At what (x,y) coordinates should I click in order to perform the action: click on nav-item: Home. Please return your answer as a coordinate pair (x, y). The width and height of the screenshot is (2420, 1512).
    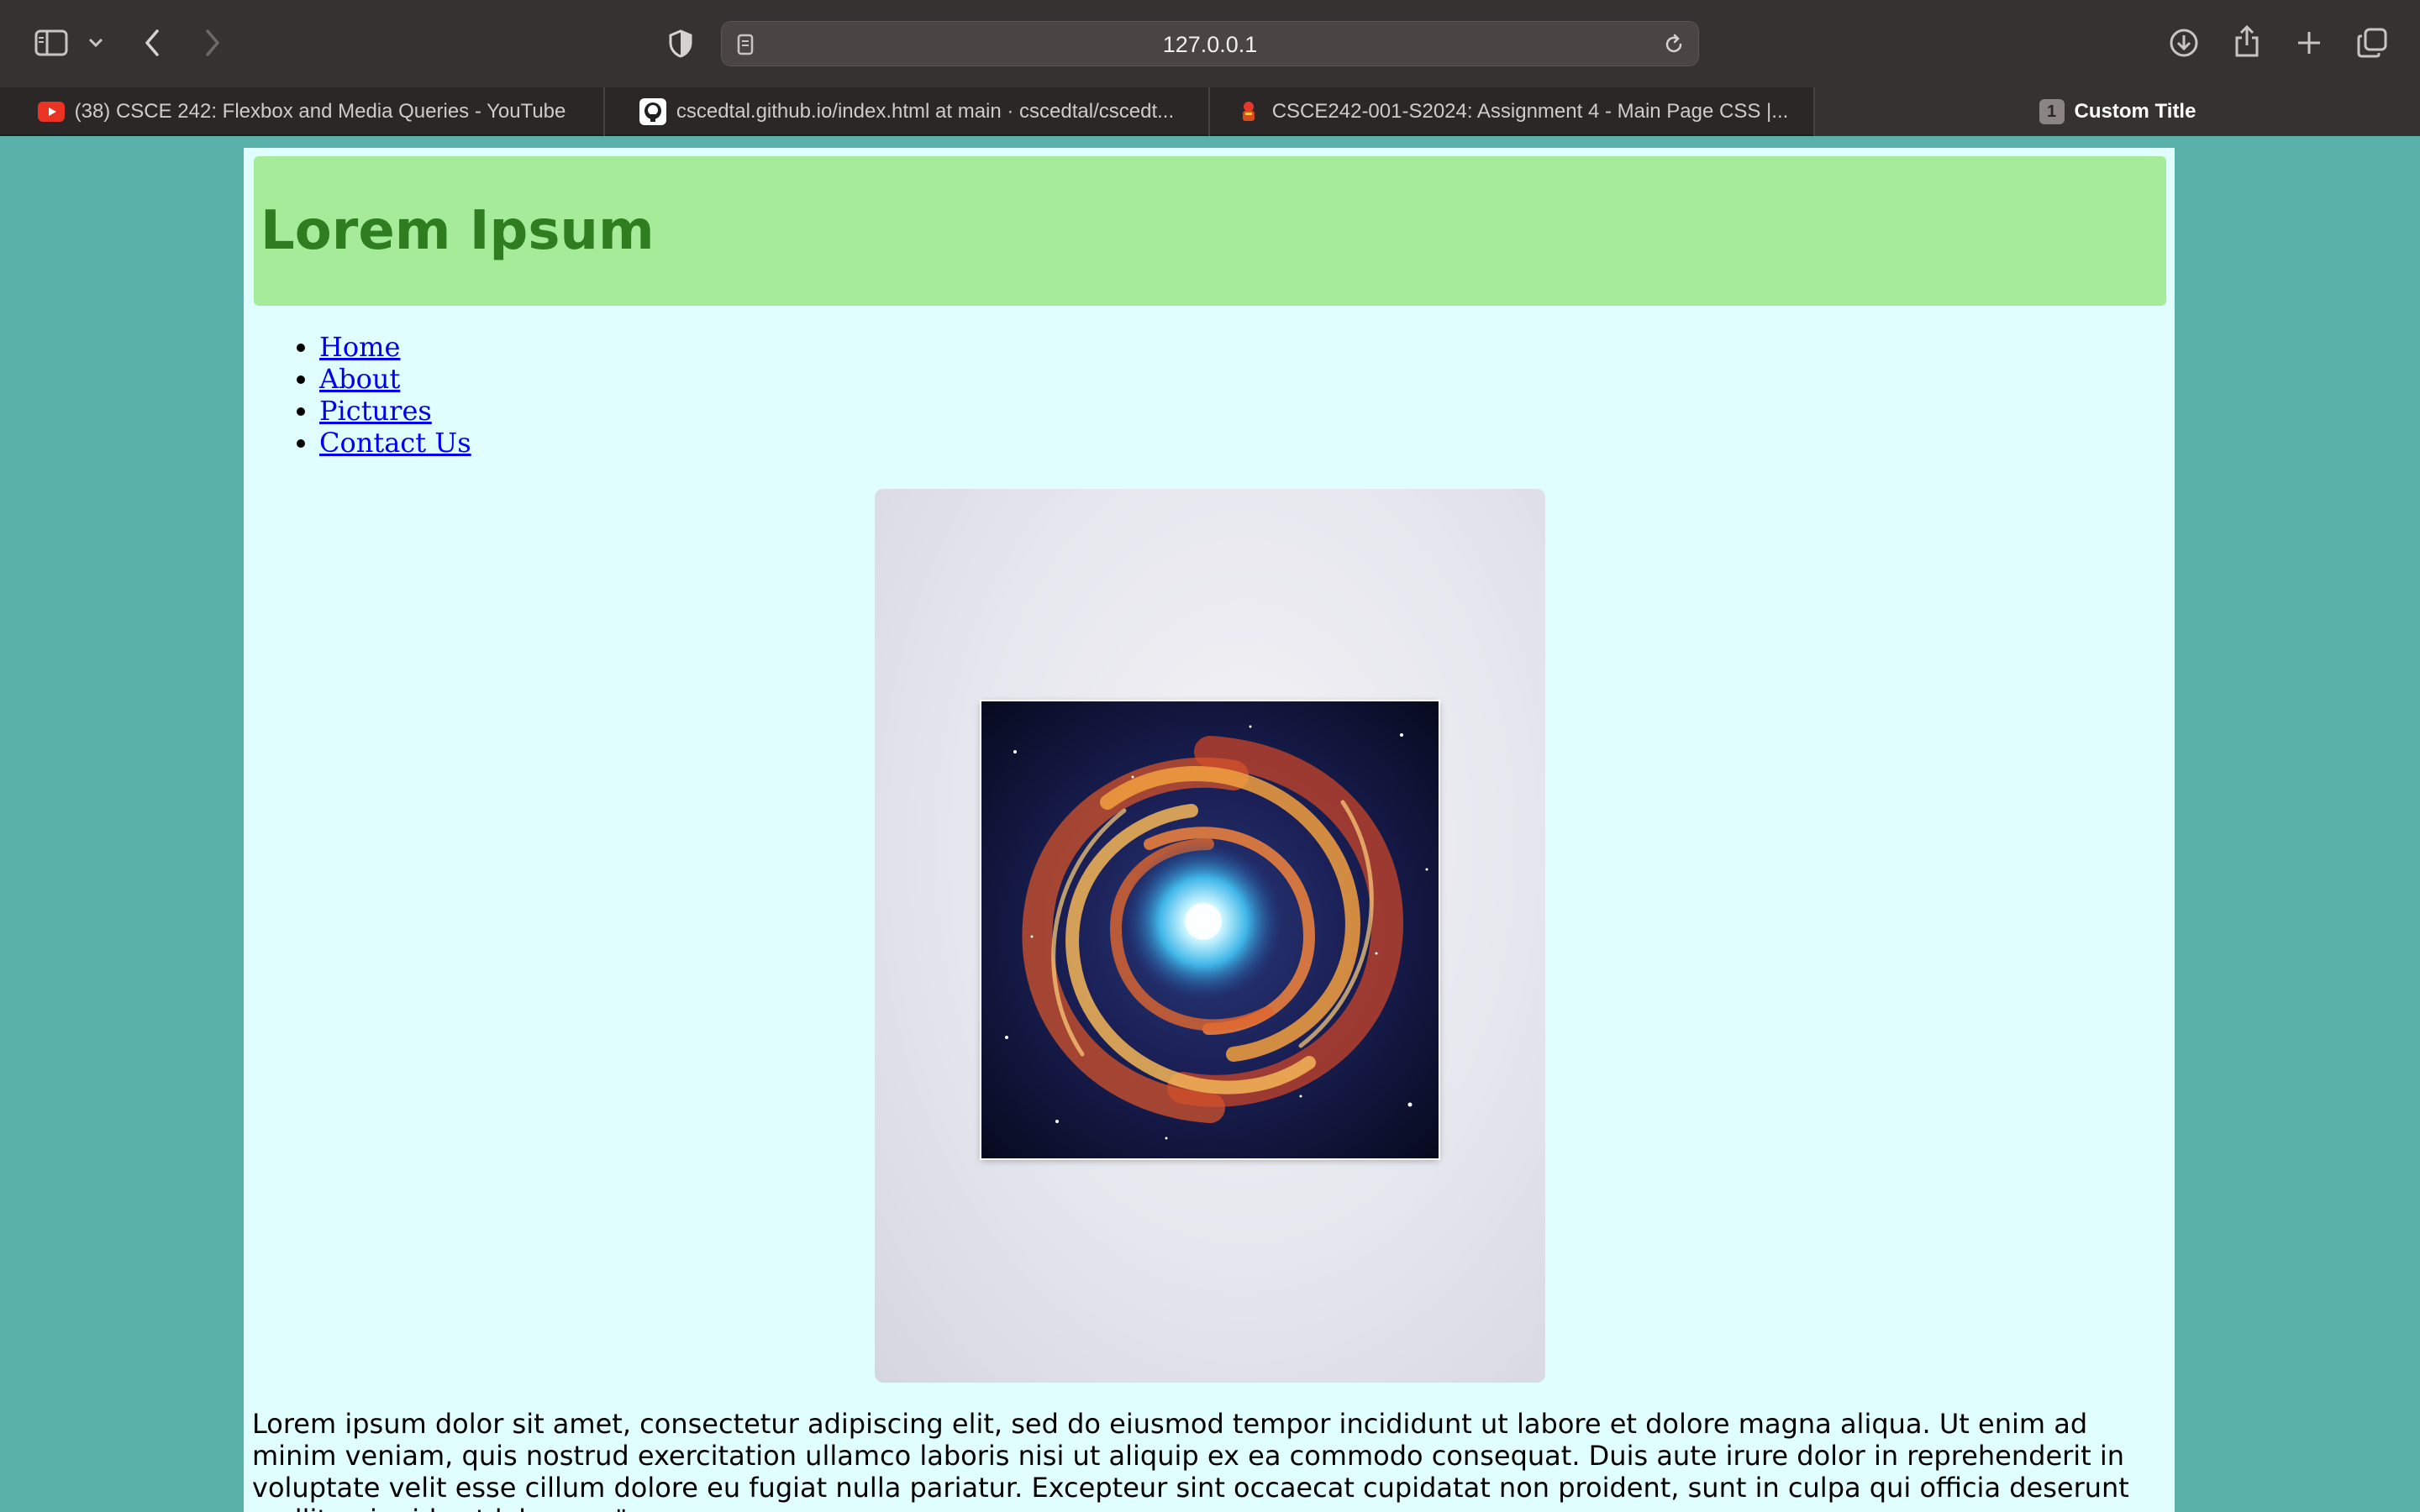
    Looking at the image, I should click on (395, 347).